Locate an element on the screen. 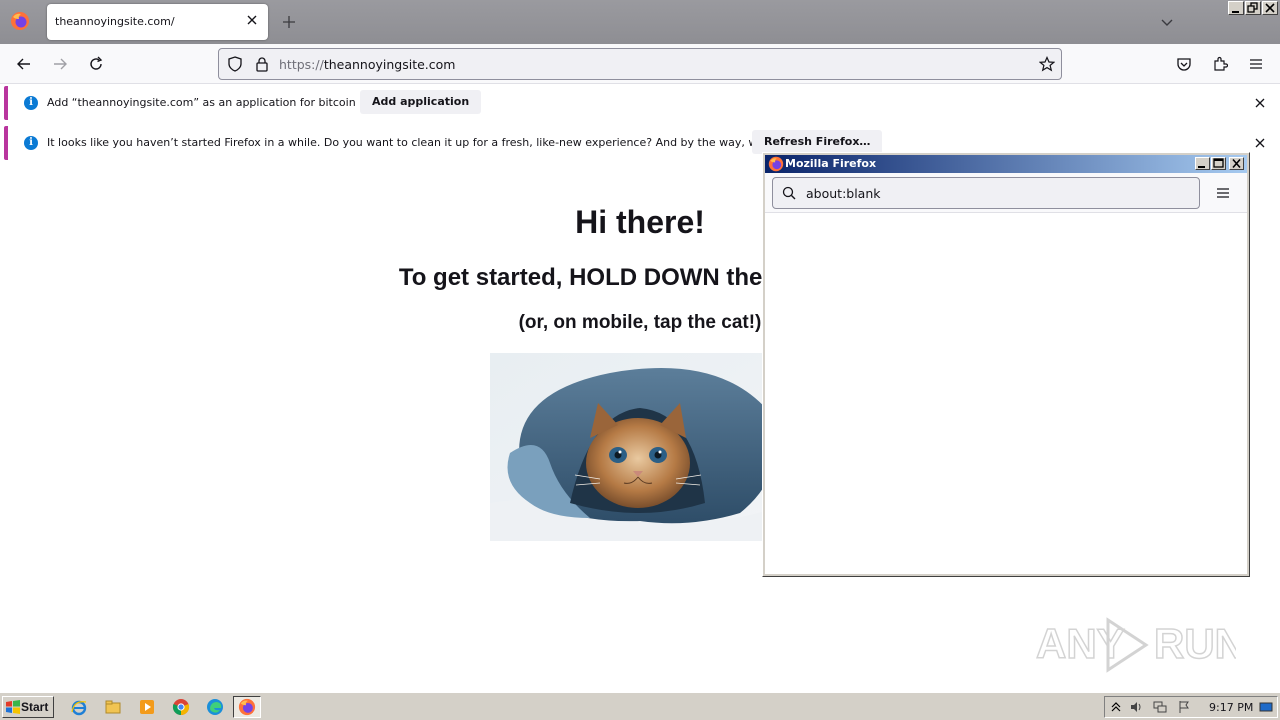 The image size is (1280, 720). chrome-icon is located at coordinates (181, 707).